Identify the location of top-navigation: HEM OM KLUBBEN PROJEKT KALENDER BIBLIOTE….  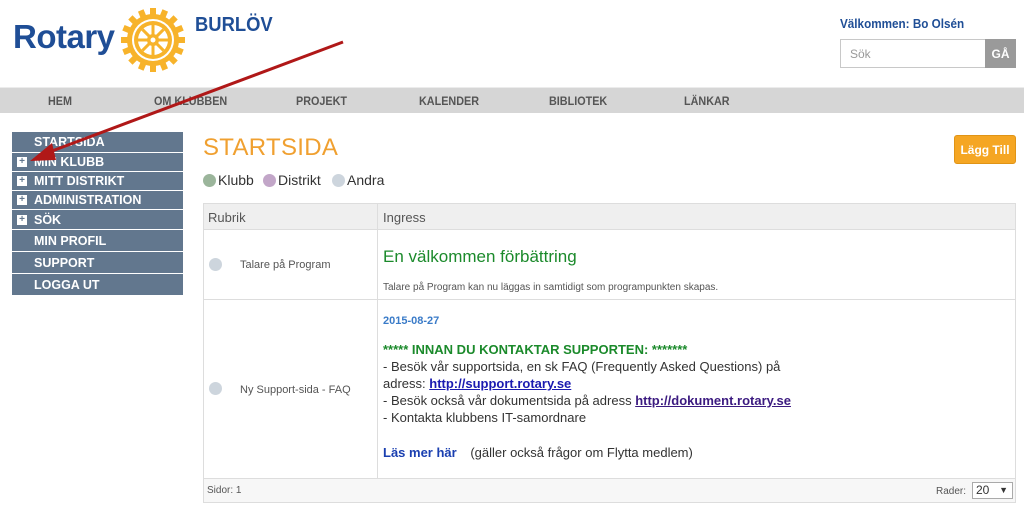
(512, 100).